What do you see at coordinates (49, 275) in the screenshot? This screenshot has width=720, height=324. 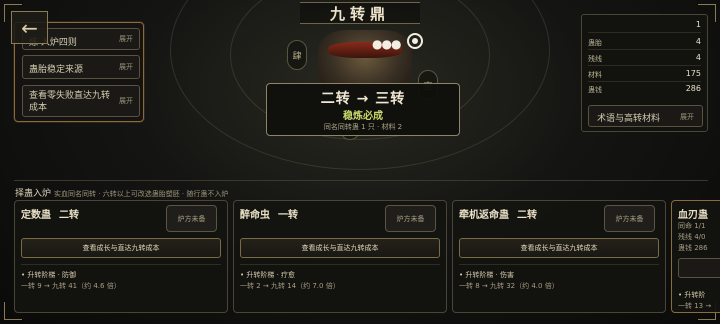 I see `upgrade-path: • 升转阶梯 · 防御` at bounding box center [49, 275].